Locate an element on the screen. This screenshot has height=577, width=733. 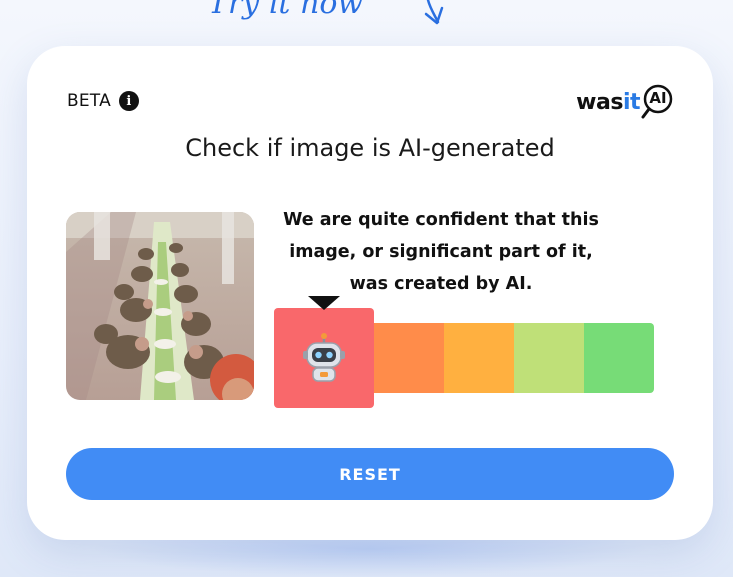
logo-wordmark: wasit is located at coordinates (608, 102).